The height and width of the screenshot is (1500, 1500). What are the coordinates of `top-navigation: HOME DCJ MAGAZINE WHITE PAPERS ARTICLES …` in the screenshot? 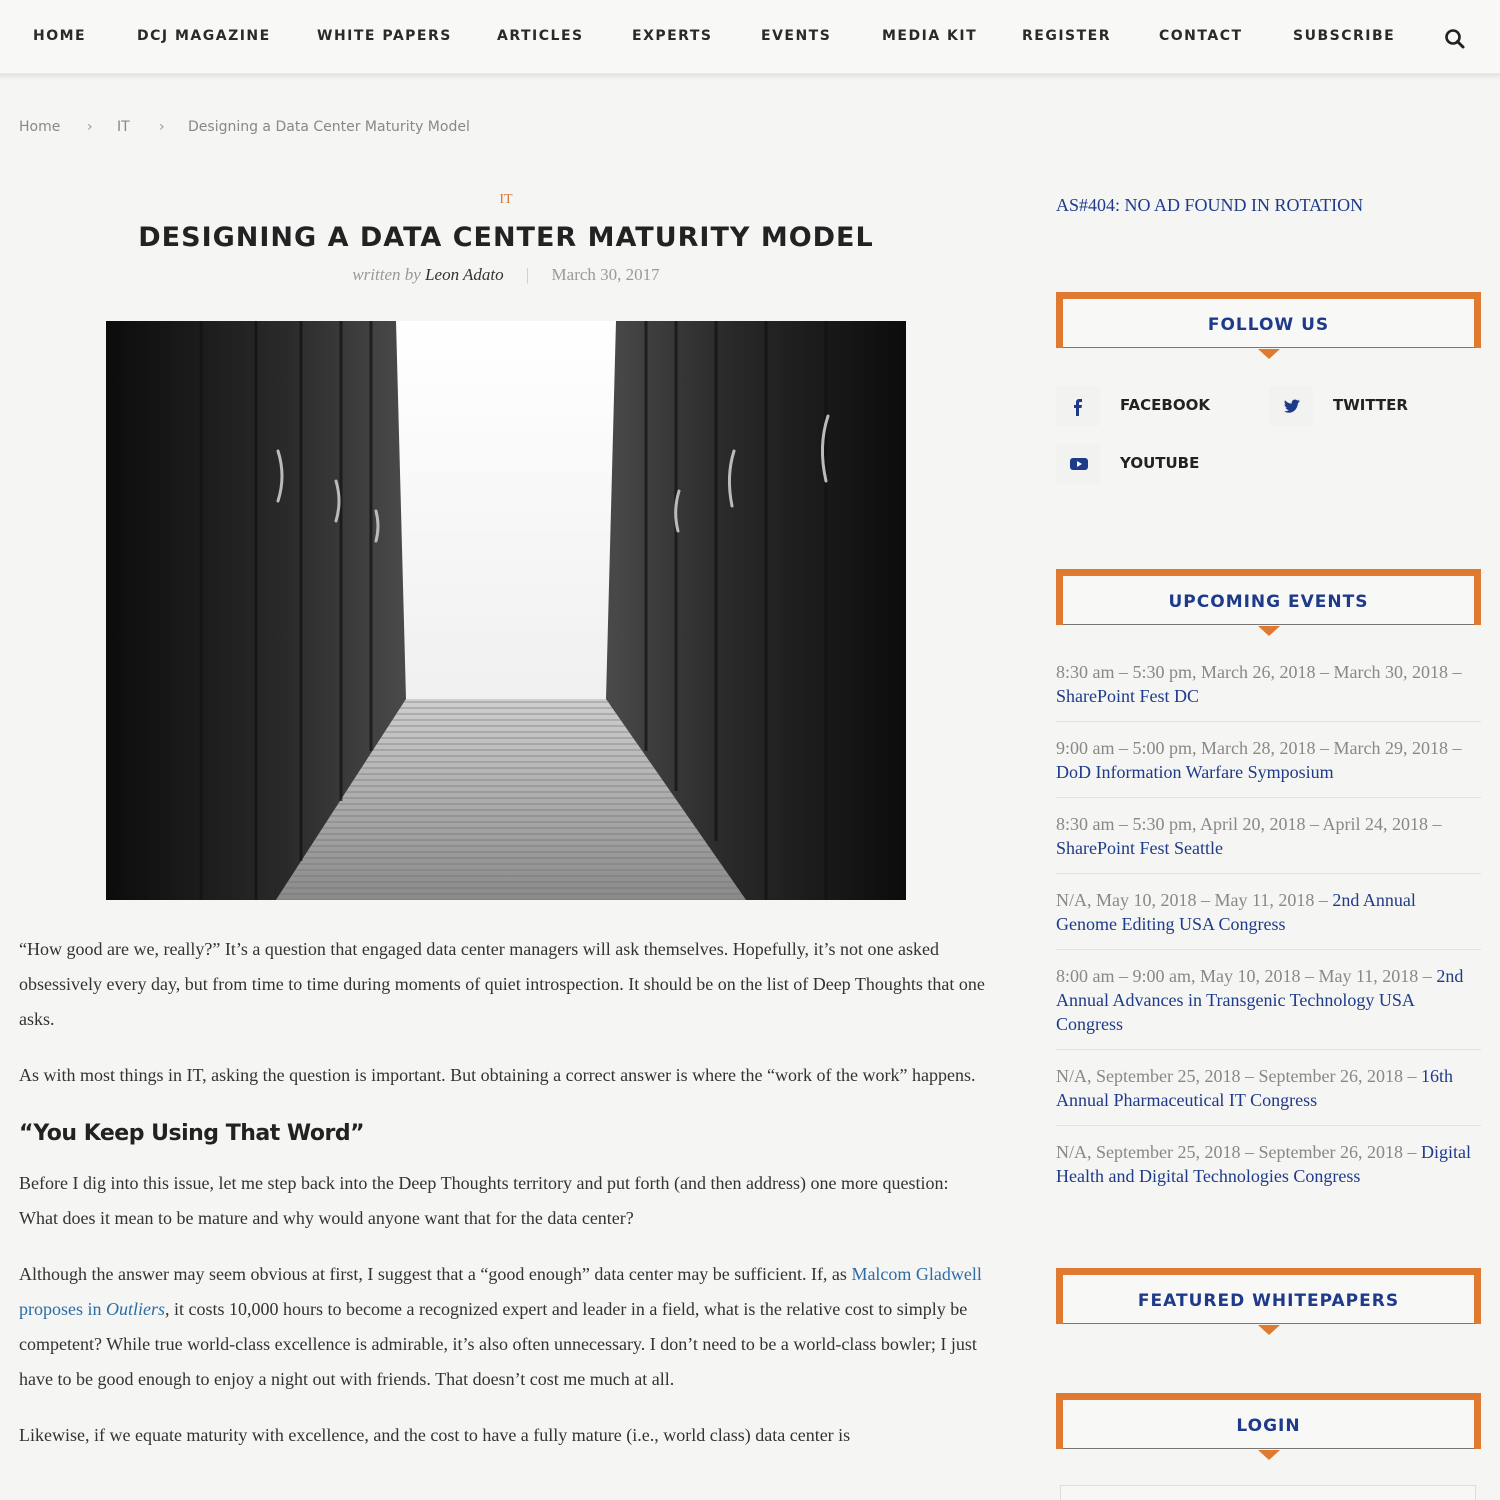 It's located at (750, 38).